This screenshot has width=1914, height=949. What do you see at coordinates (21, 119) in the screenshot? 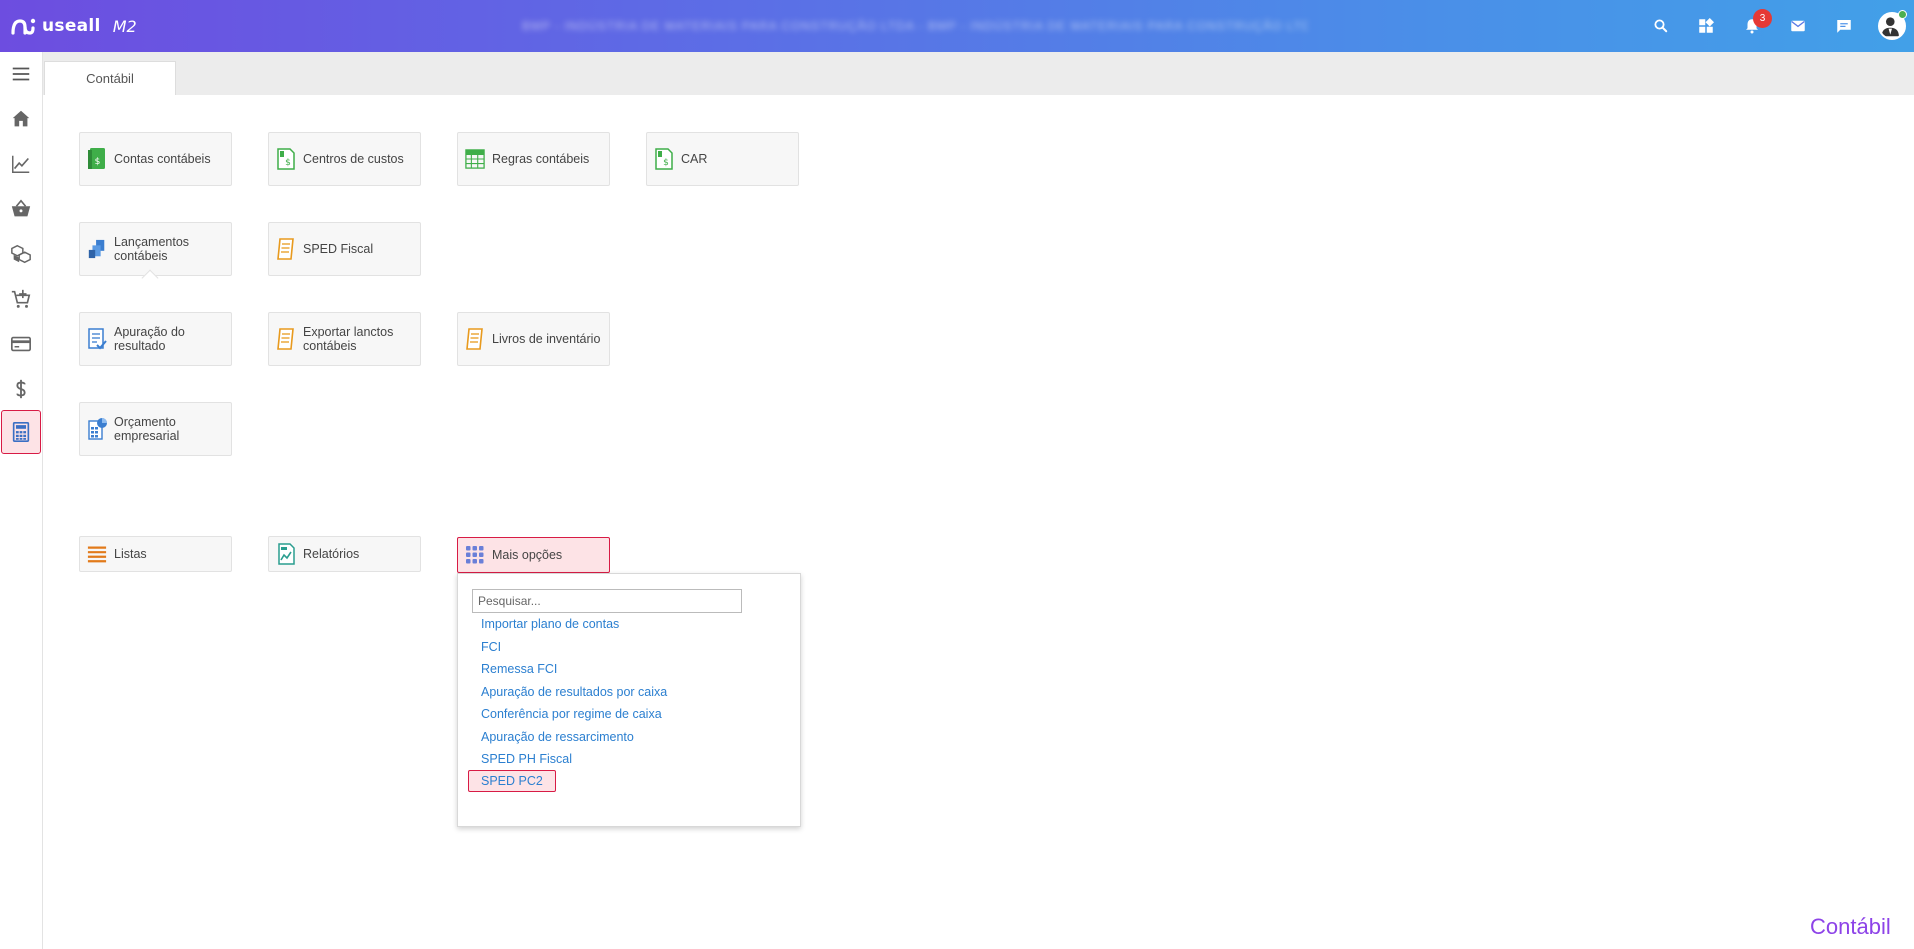
I see `home-icon` at bounding box center [21, 119].